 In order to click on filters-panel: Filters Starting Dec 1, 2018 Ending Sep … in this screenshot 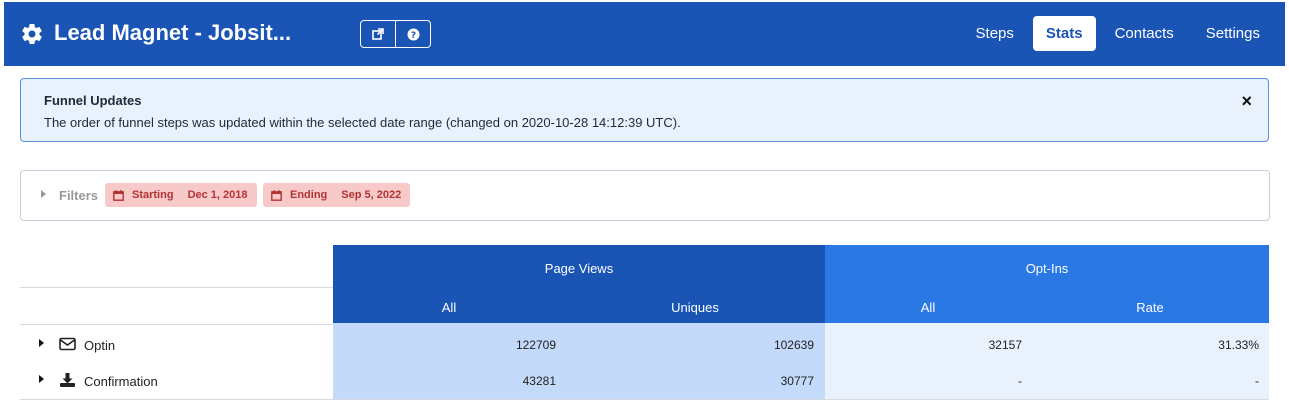, I will do `click(645, 195)`.